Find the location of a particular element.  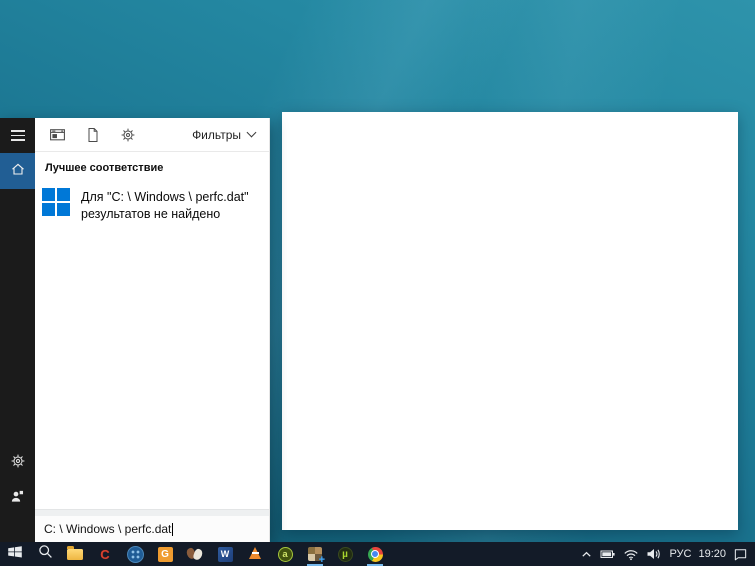

sidebar-item-settings is located at coordinates (17, 463).